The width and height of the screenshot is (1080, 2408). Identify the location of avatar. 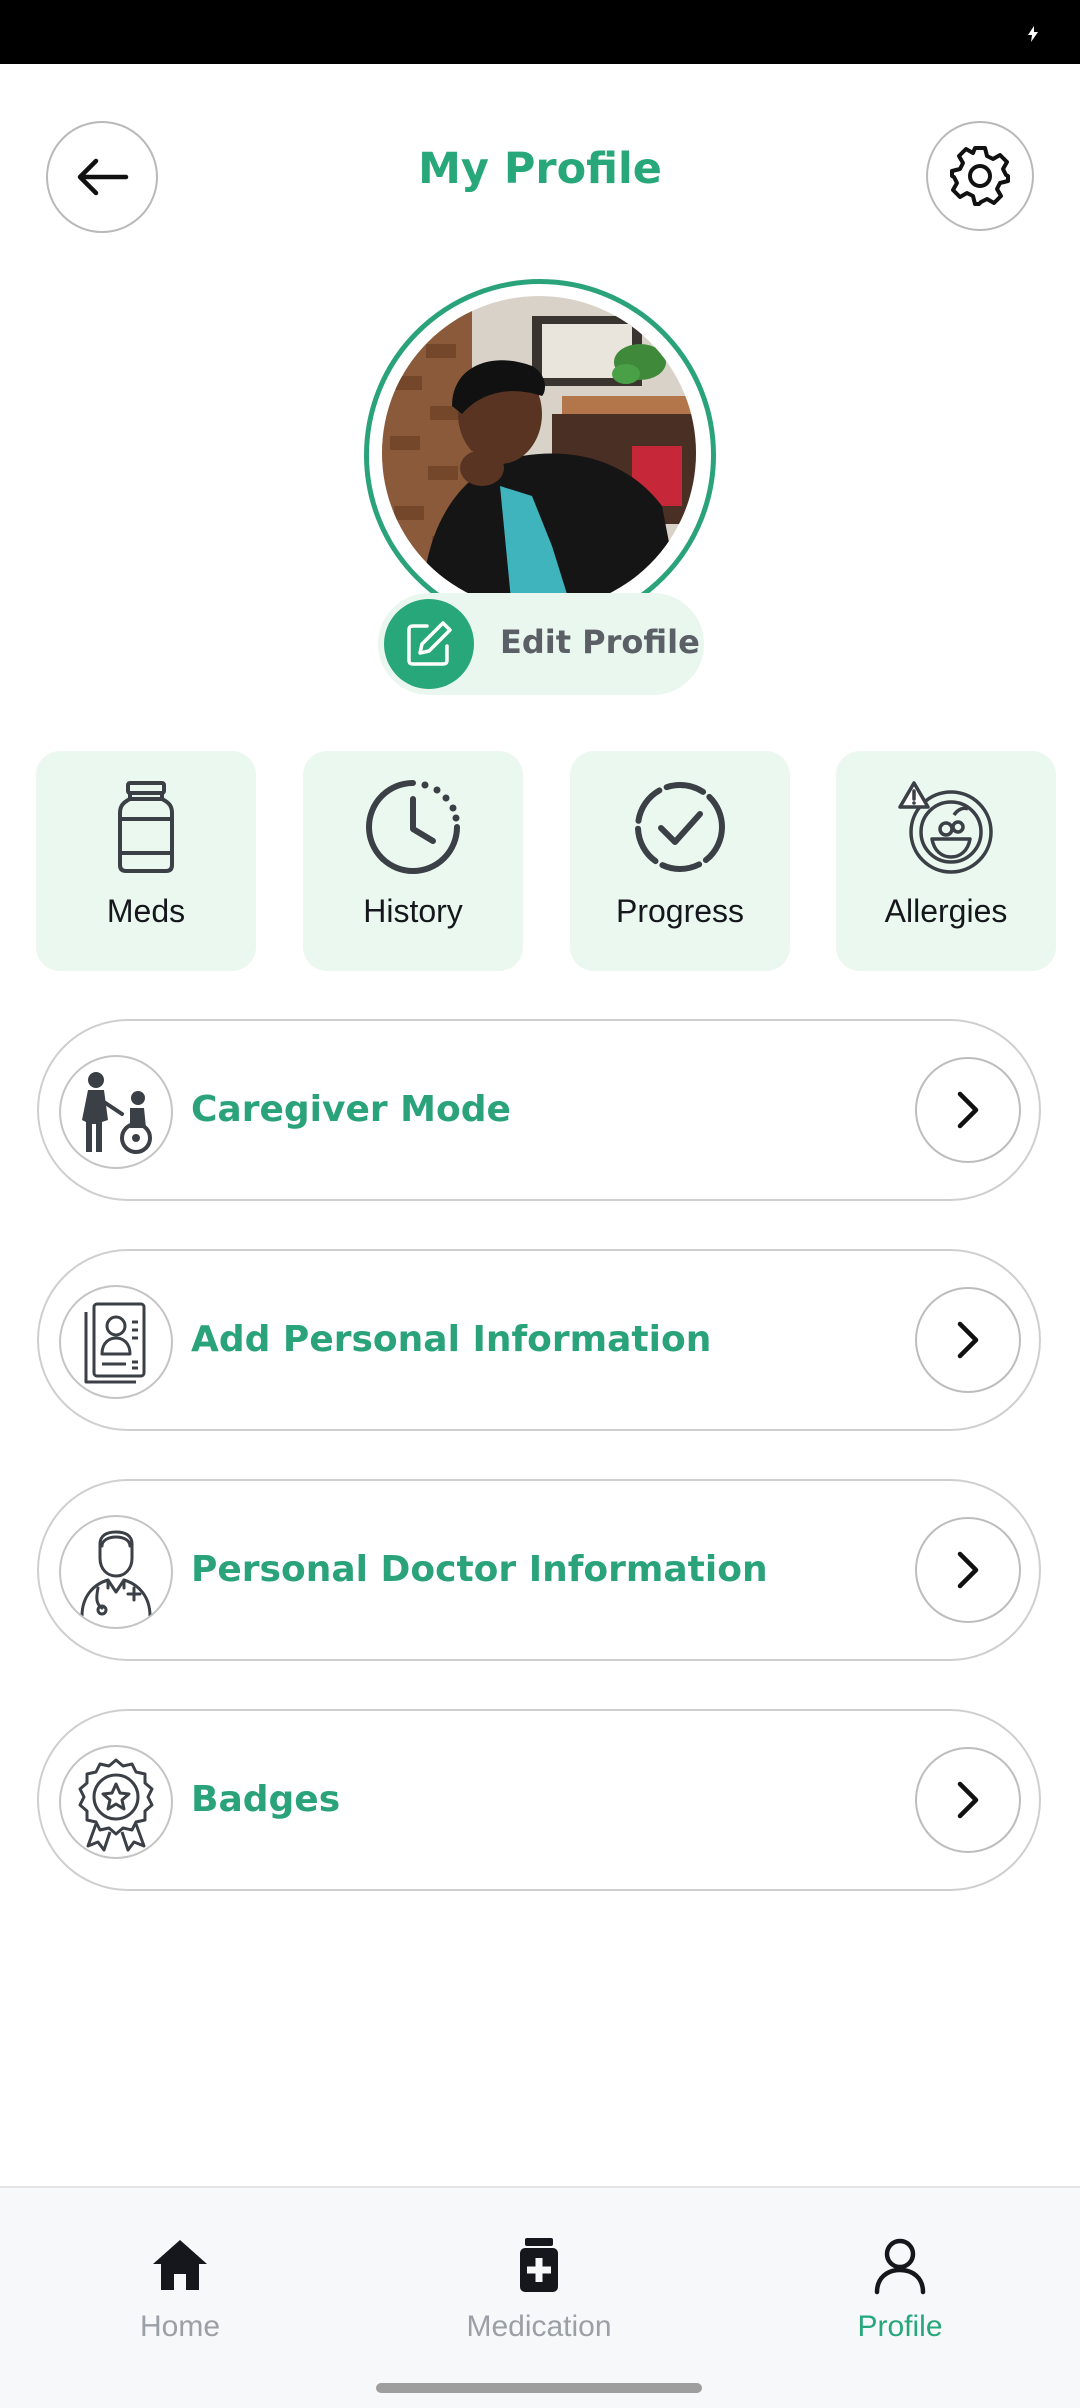
(539, 453).